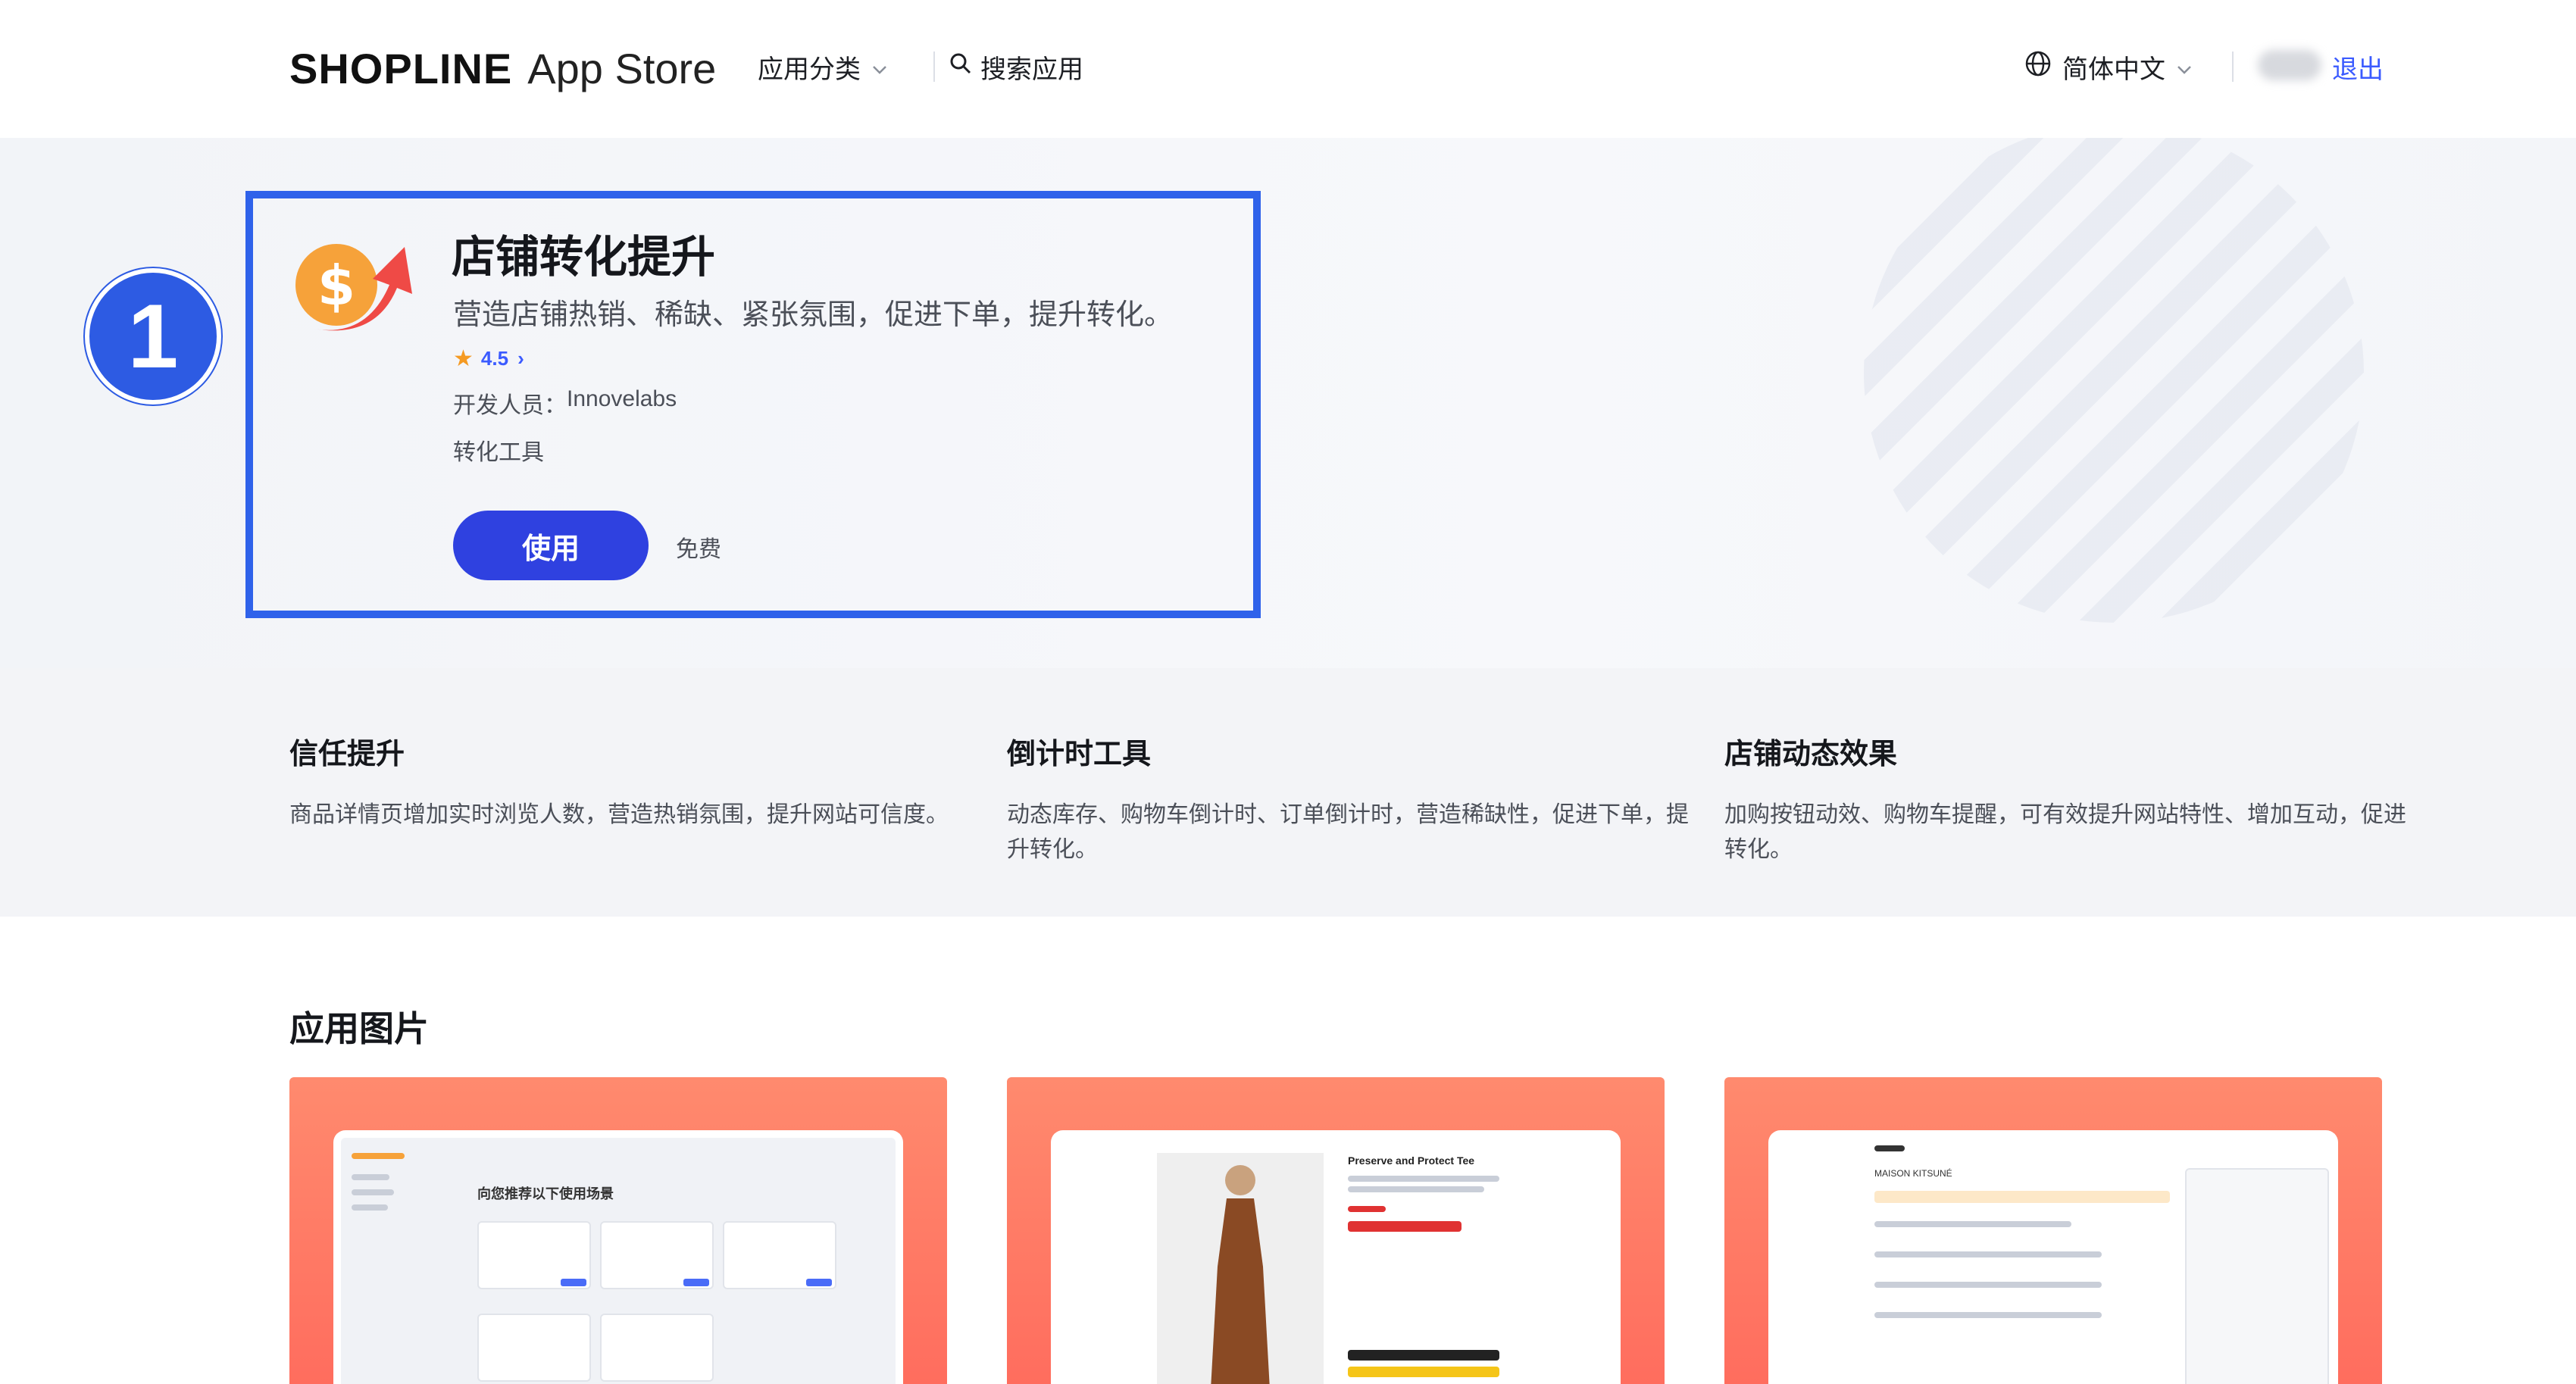 This screenshot has width=2576, height=1384. I want to click on step-badge: 1, so click(153, 336).